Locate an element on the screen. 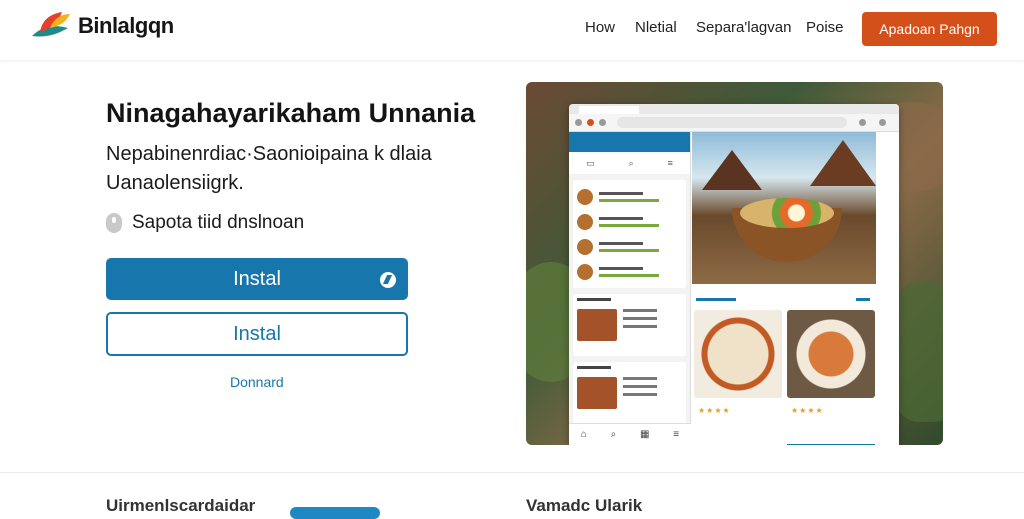 This screenshot has width=1024, height=519. app-content-mockup: ★★★★ ★★★★ is located at coordinates (795, 288).